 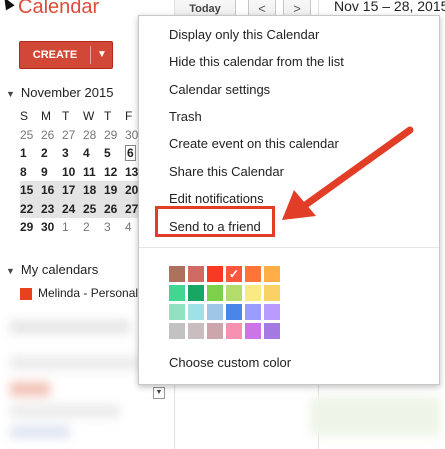 What do you see at coordinates (88, 293) in the screenshot?
I see `calendar-name: Melinda - Personal` at bounding box center [88, 293].